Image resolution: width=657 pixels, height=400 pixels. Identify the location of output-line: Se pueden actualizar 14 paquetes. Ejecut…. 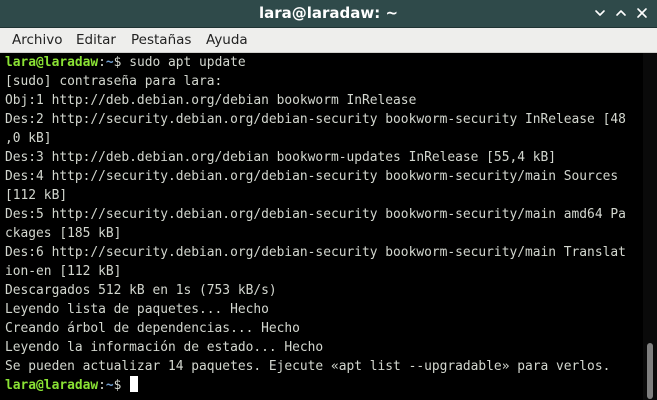
(308, 366).